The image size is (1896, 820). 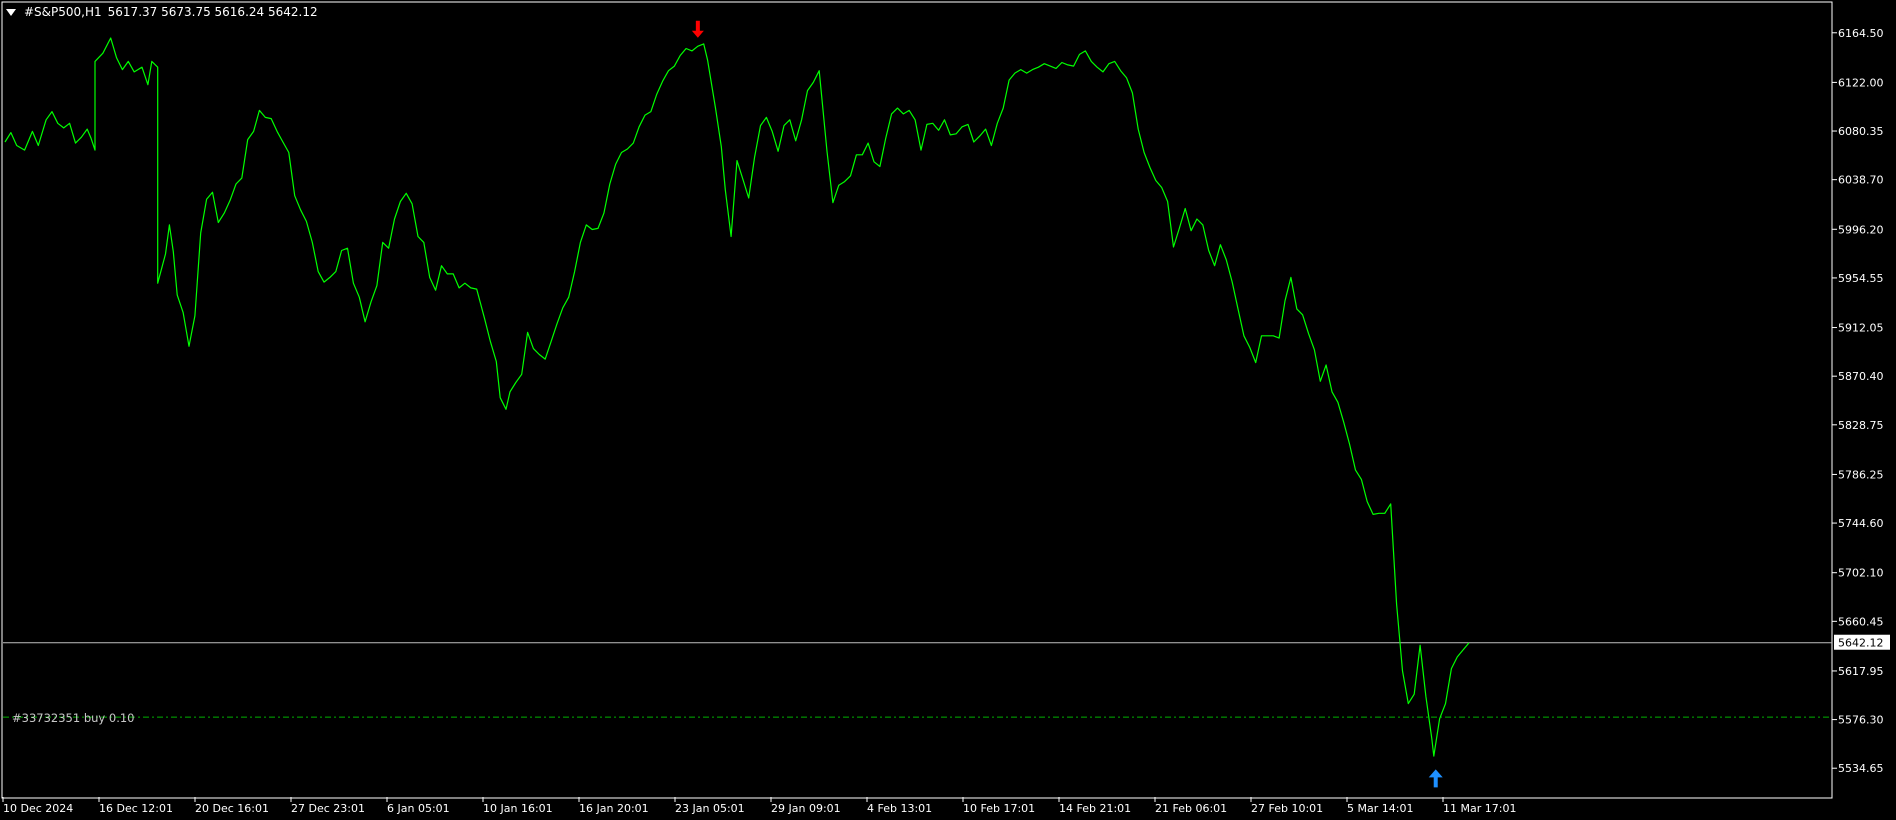 What do you see at coordinates (136, 808) in the screenshot?
I see `x-tick-label: 16 Dec 12:01` at bounding box center [136, 808].